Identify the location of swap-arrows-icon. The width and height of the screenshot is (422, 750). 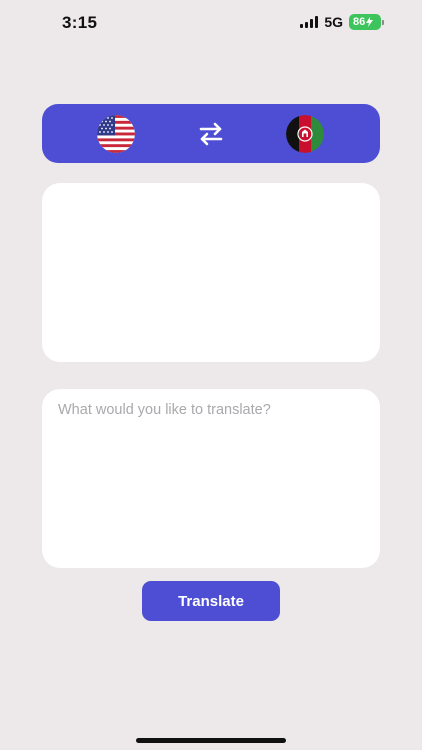
(211, 134).